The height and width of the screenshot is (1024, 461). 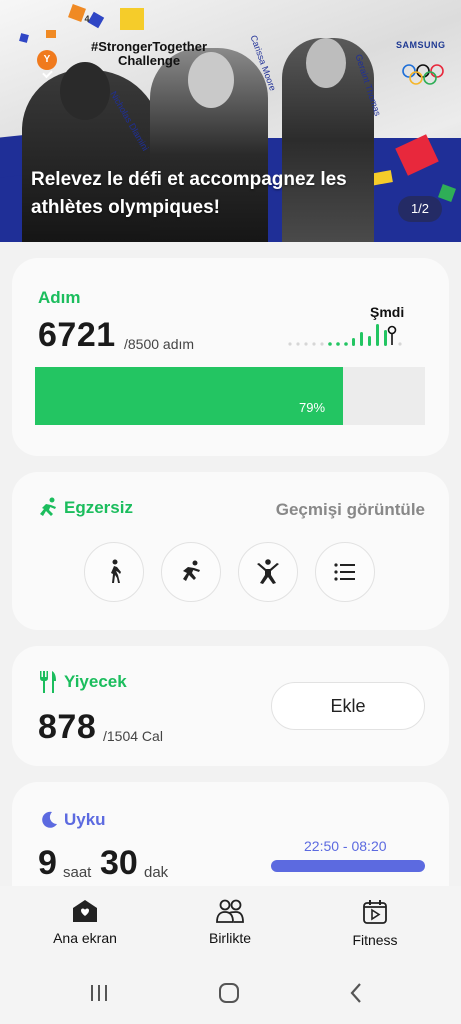 I want to click on bottom-navigation: Ana ekran Birlikte Fitness, so click(x=230, y=924).